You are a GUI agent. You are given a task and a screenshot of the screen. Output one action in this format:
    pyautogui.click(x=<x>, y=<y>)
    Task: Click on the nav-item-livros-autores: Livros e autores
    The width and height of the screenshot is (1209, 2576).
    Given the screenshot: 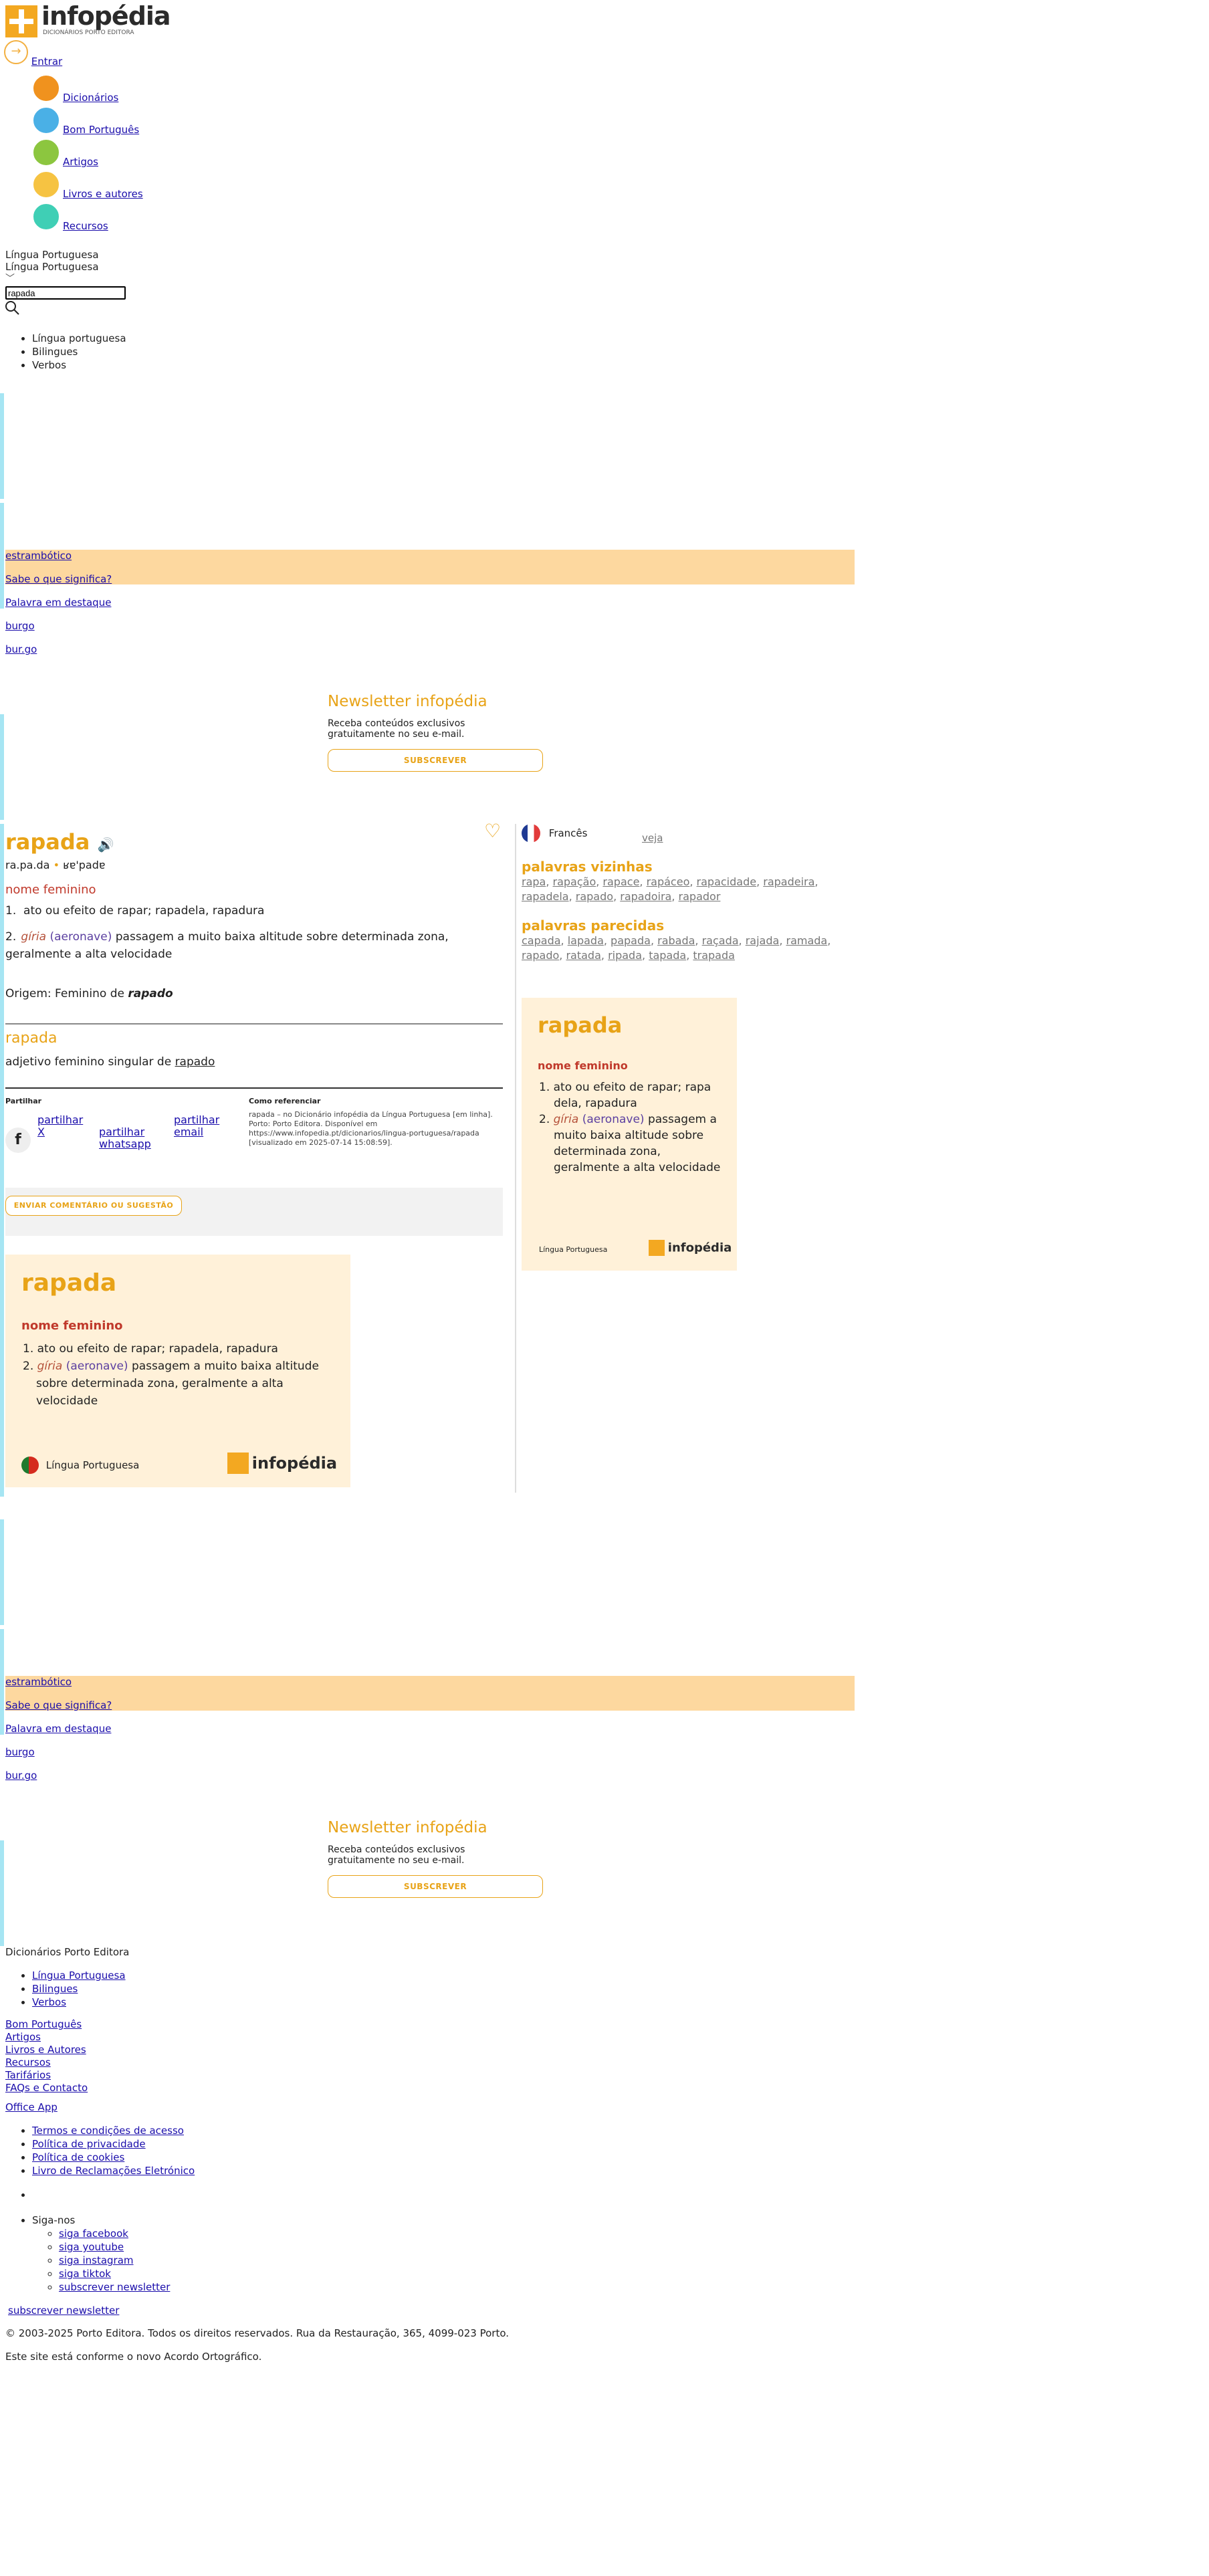 What is the action you would take?
    pyautogui.click(x=87, y=185)
    